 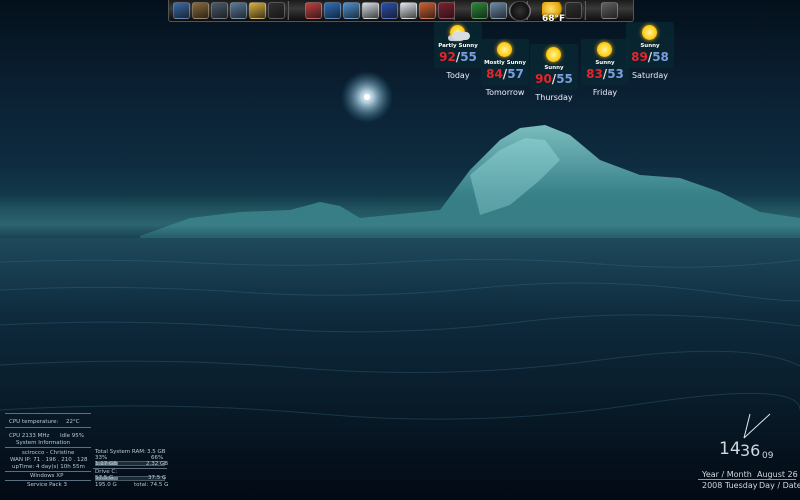 What do you see at coordinates (43, 443) in the screenshot?
I see `system-info-heading: System Information` at bounding box center [43, 443].